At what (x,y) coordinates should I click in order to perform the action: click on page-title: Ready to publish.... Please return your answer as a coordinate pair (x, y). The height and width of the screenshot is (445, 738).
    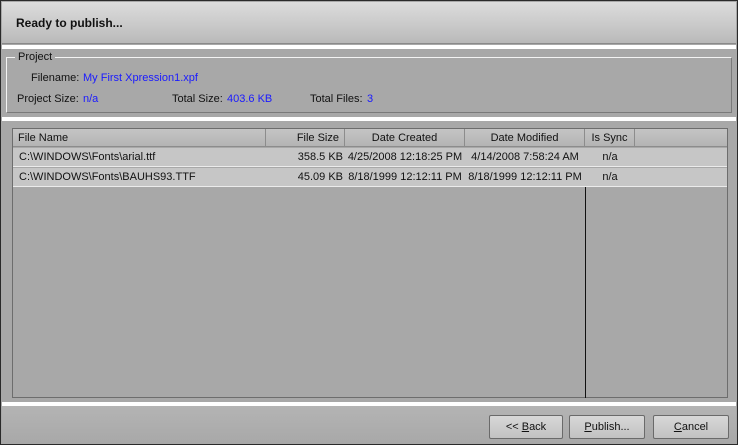
    Looking at the image, I should click on (69, 23).